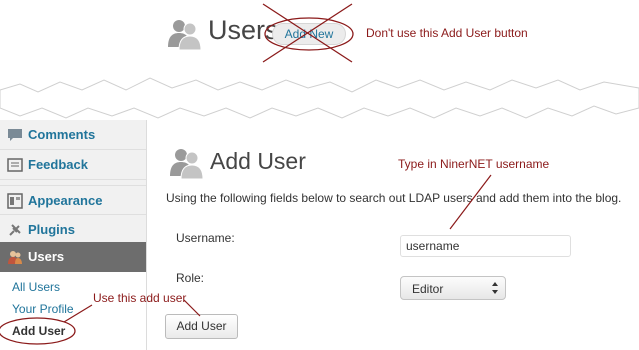 The image size is (639, 350). I want to click on sidebar-item-label: Plugins, so click(51, 229).